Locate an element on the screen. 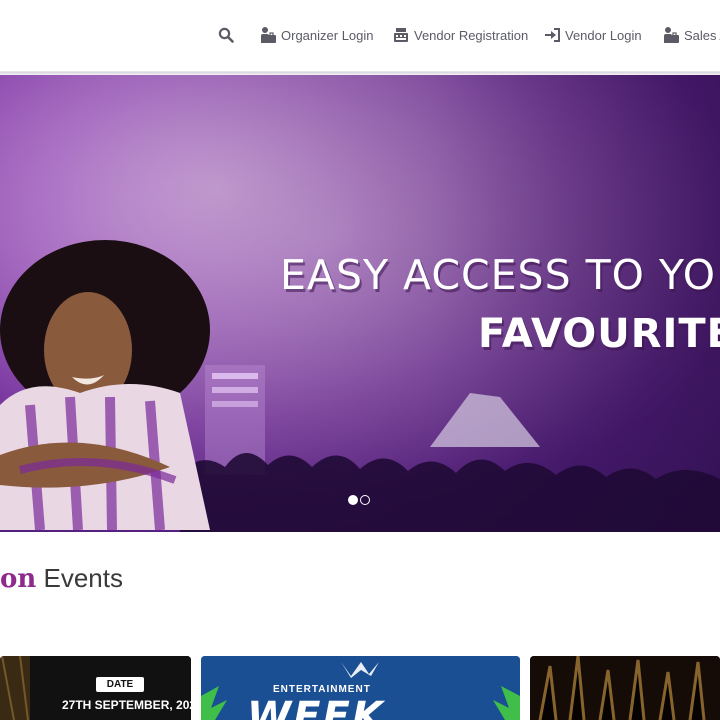 The width and height of the screenshot is (720, 720). event-card-1: DATE 27TH SEPTEMBER, 2025 is located at coordinates (95, 688).